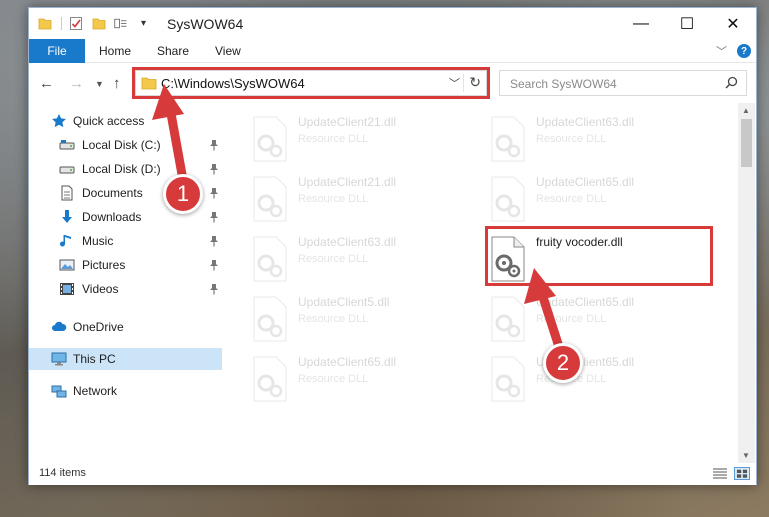  Describe the element at coordinates (125, 289) in the screenshot. I see `sidebar-item-videos: Videos` at that location.